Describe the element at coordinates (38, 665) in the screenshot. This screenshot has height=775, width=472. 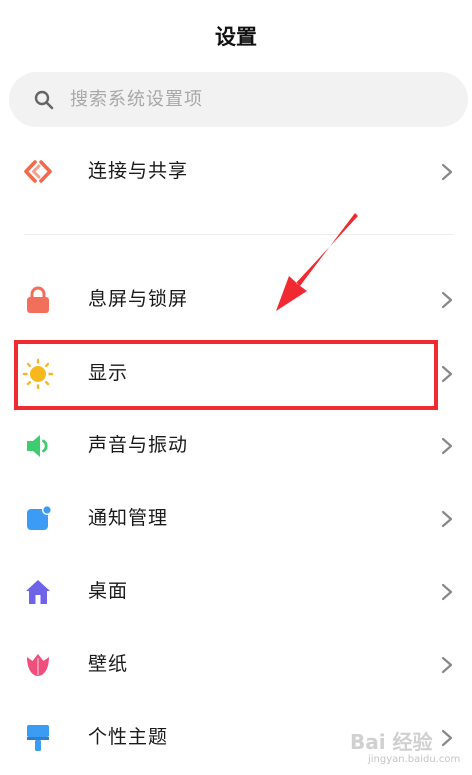
I see `tulip-icon` at that location.